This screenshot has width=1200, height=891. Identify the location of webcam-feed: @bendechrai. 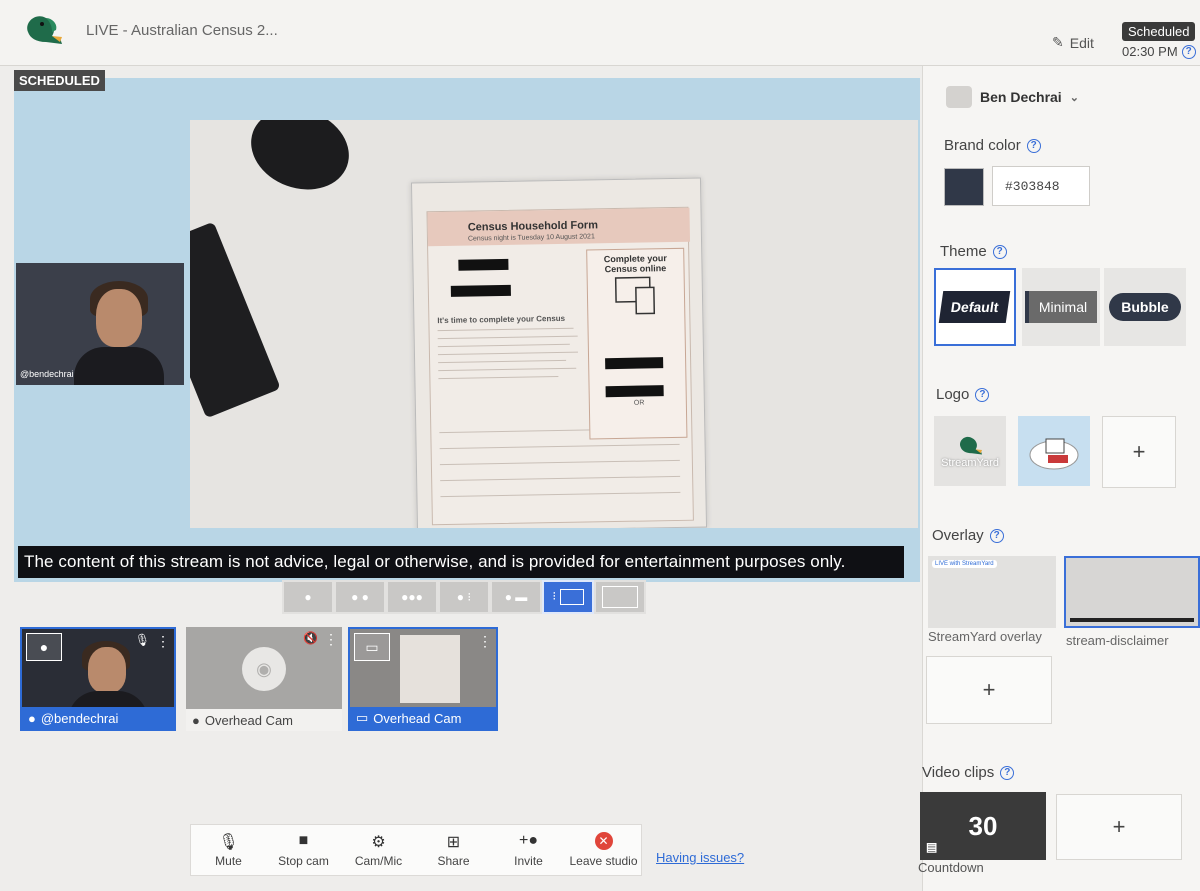
(100, 324).